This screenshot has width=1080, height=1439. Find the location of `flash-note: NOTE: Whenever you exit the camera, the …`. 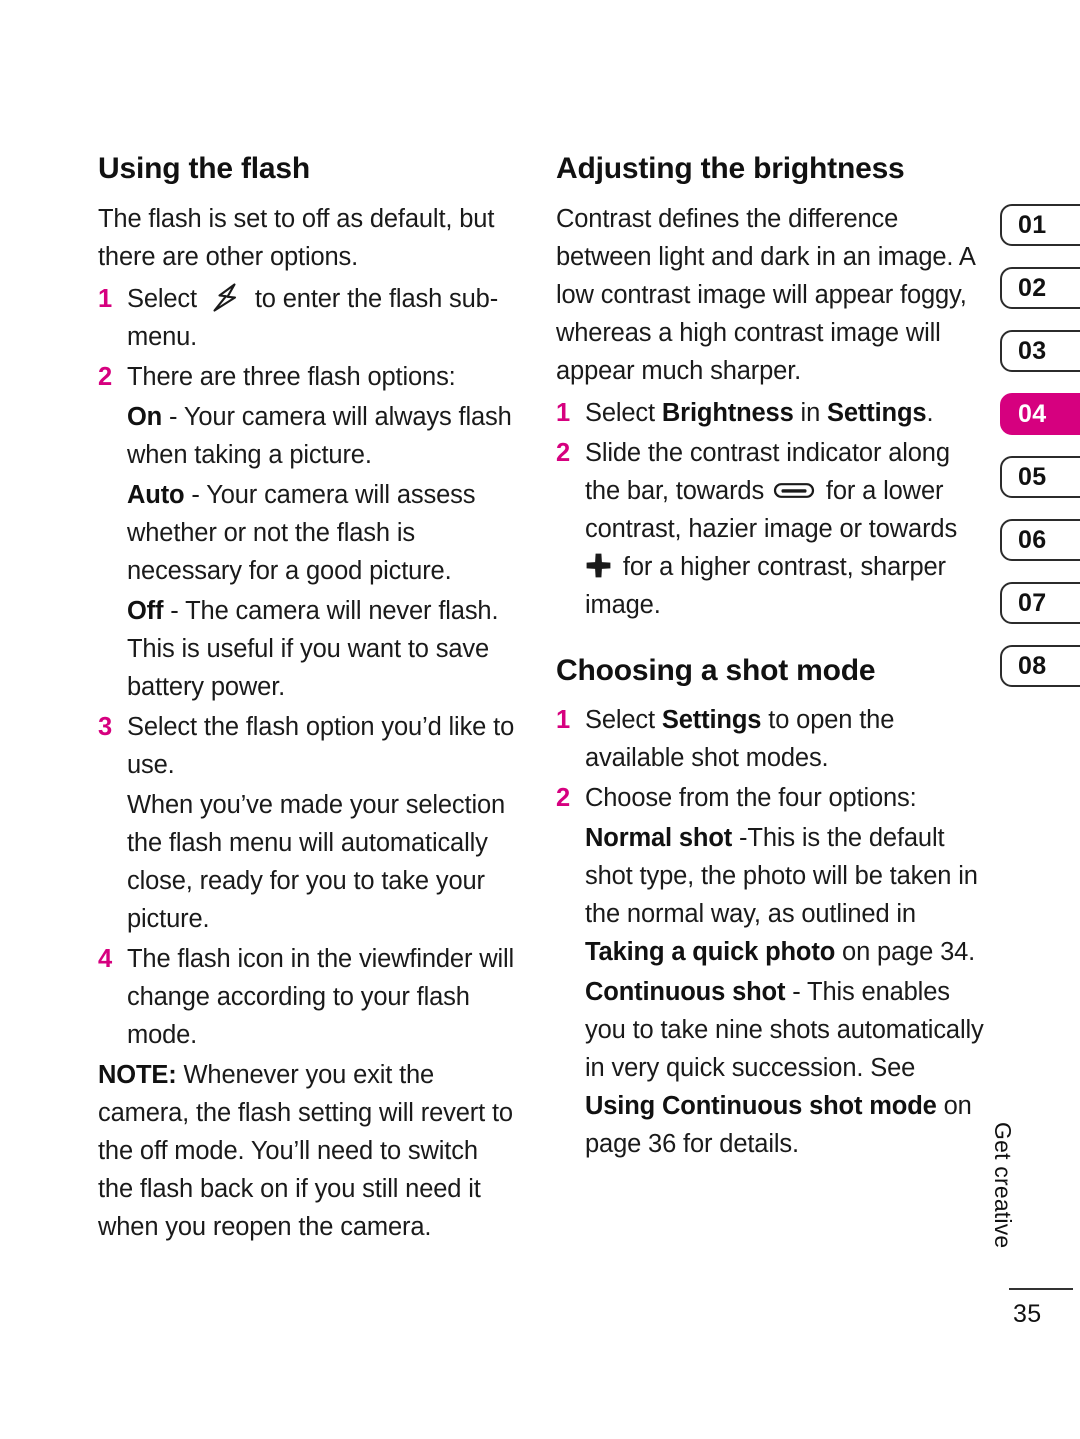

flash-note: NOTE: Whenever you exit the camera, the … is located at coordinates (307, 1151).